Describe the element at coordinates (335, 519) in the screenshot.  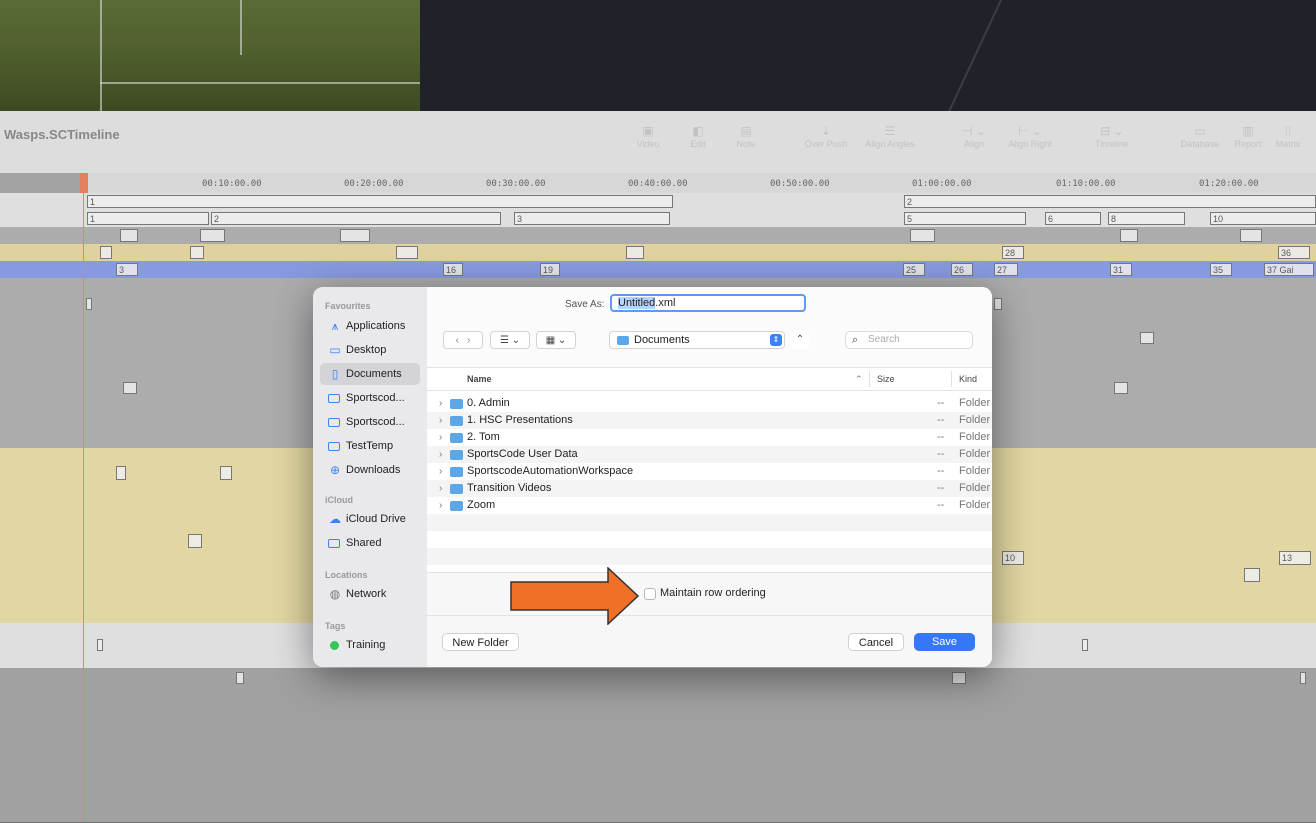
I see `cloud-icon: ☁` at that location.